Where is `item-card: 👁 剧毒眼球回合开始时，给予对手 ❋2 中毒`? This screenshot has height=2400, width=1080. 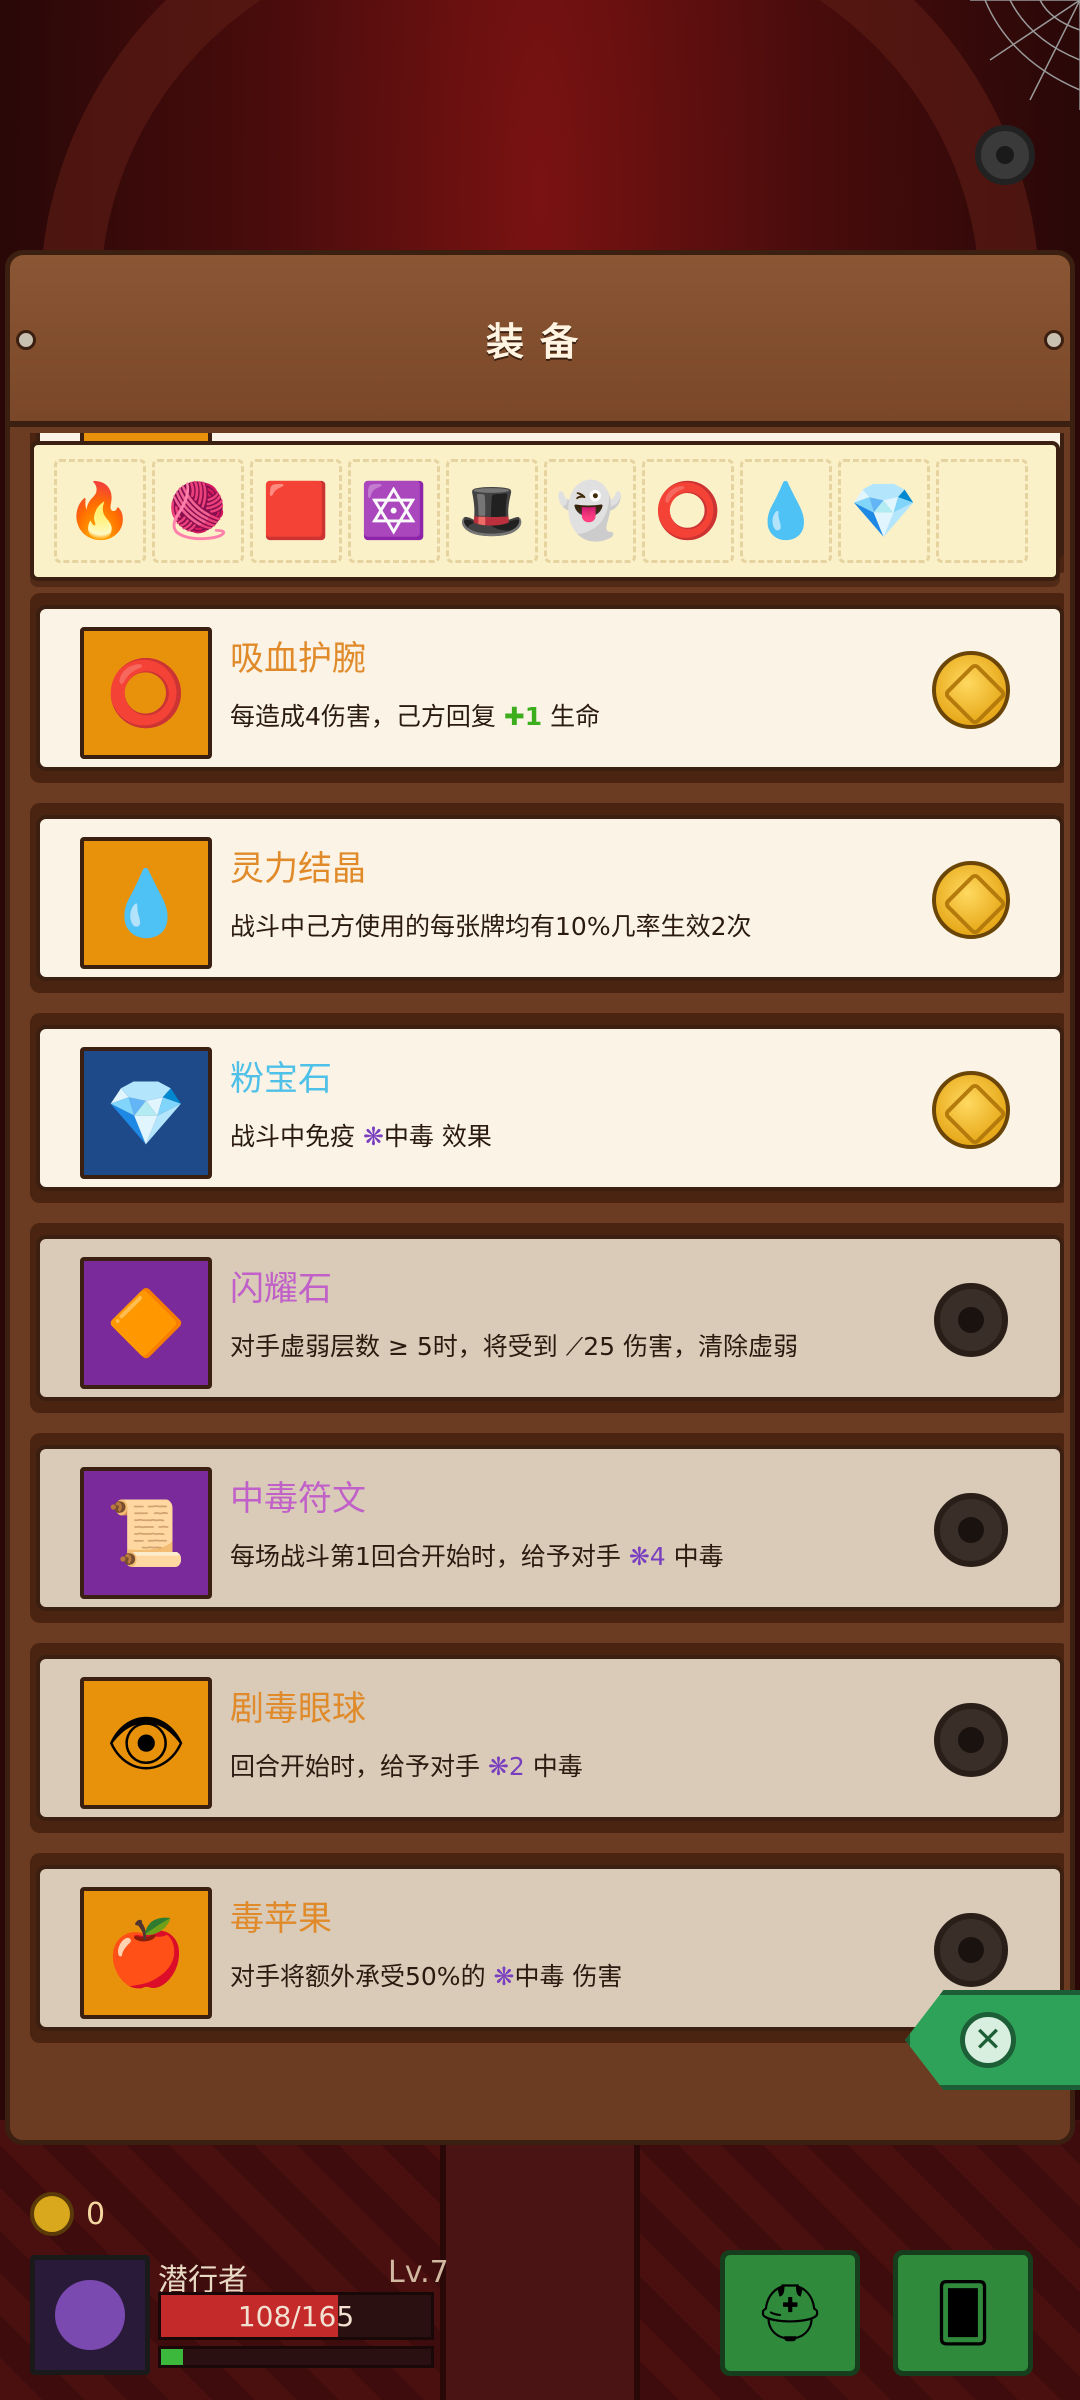 item-card: 👁 剧毒眼球回合开始时，给予对手 ❋2 中毒 is located at coordinates (550, 1738).